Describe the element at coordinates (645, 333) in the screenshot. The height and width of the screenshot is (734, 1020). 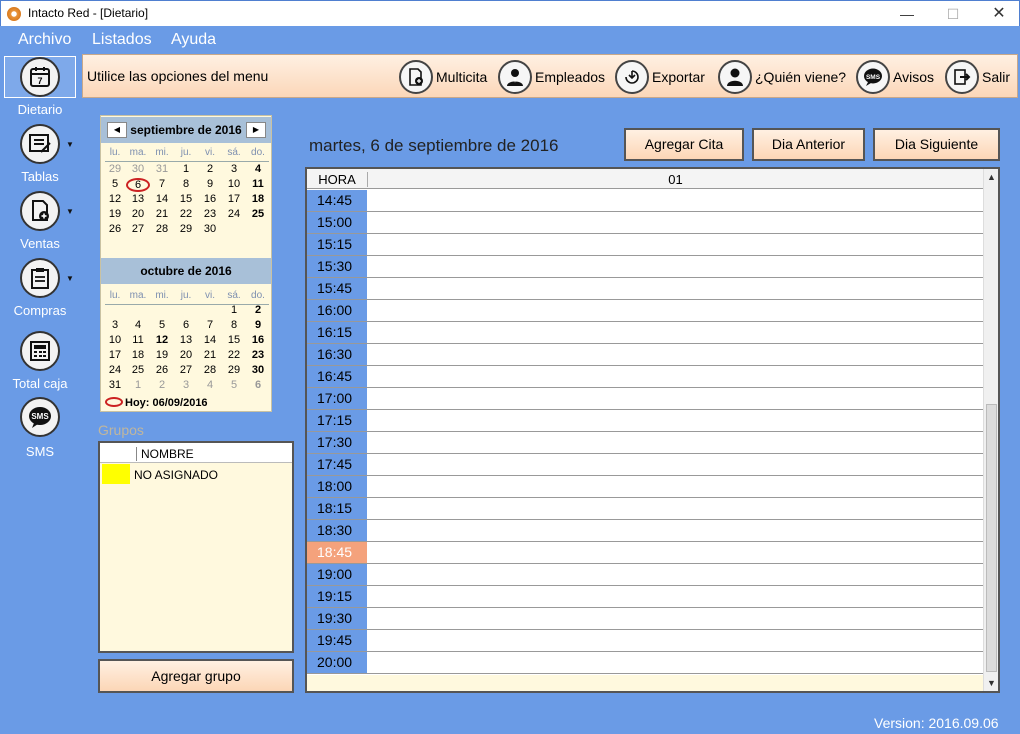
I see `time-slot-row: 16:15` at that location.